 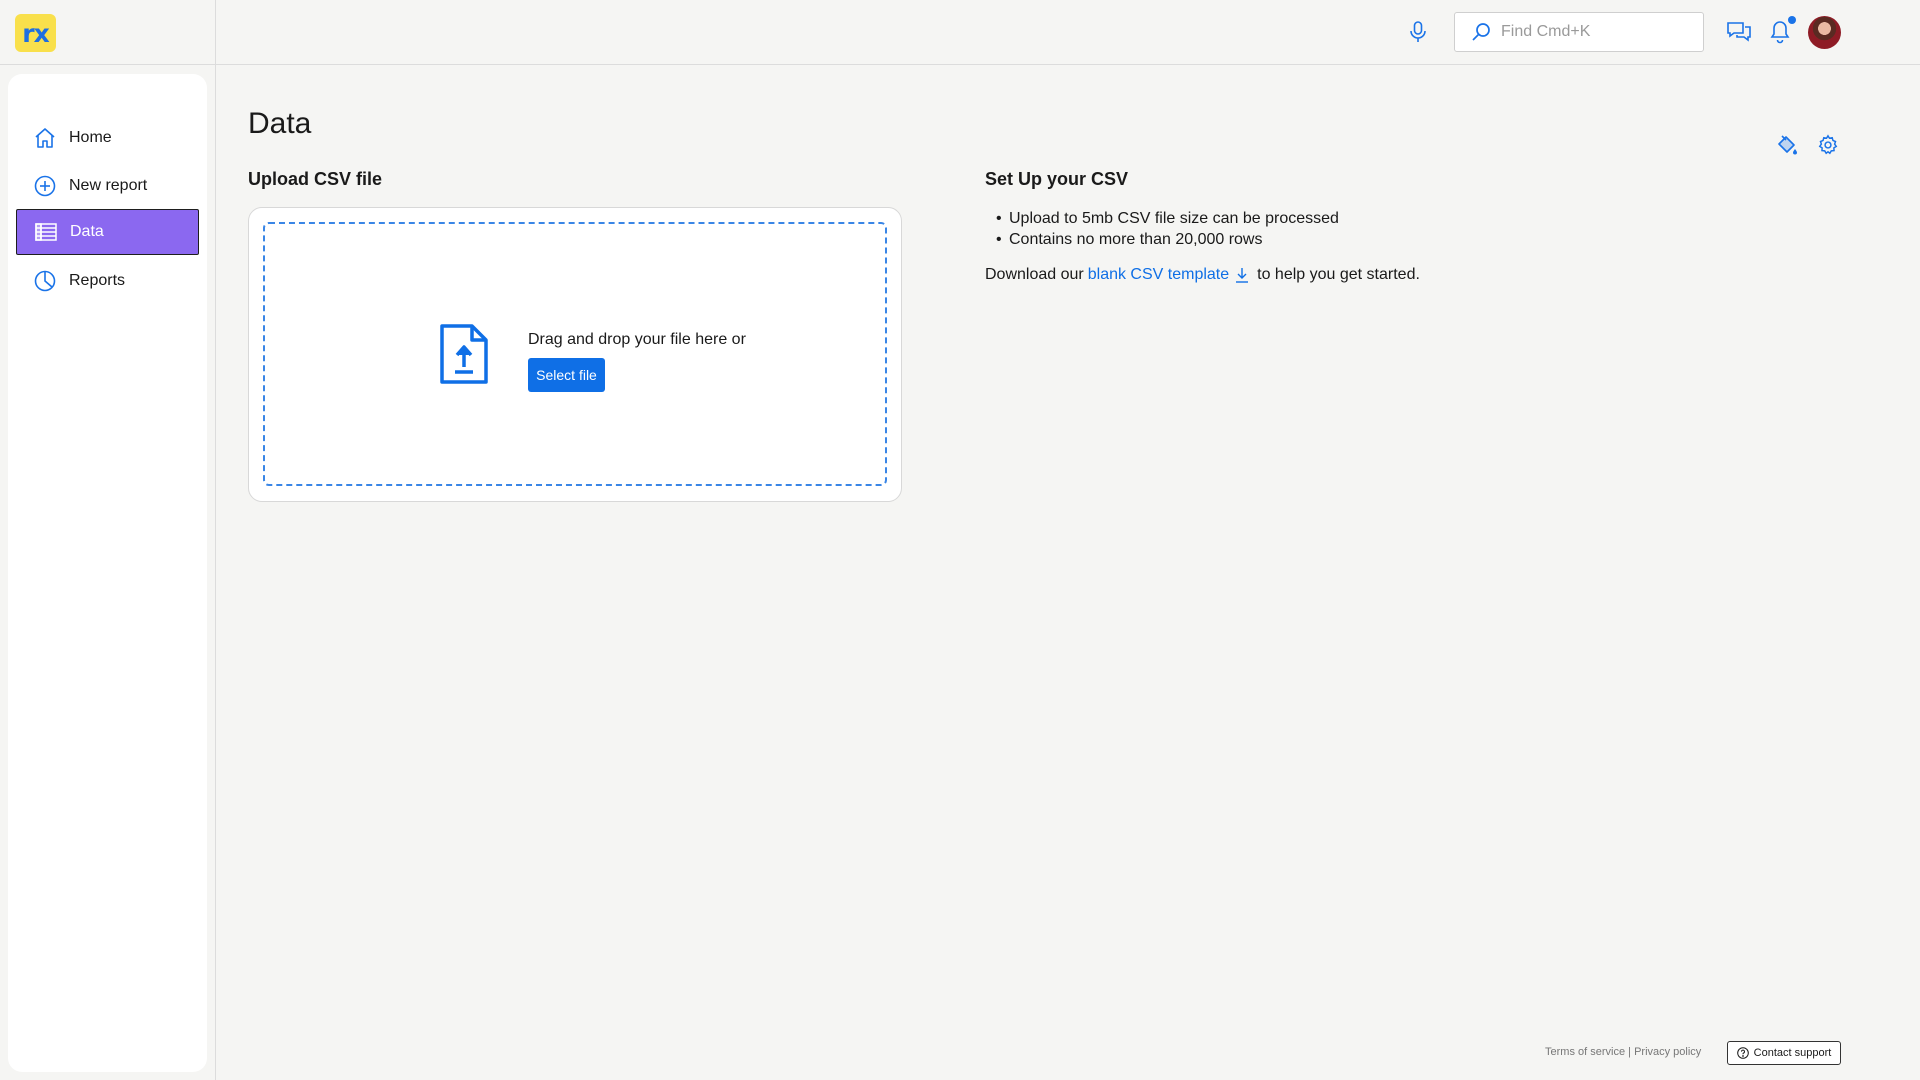 What do you see at coordinates (1481, 32) in the screenshot?
I see `search-icon` at bounding box center [1481, 32].